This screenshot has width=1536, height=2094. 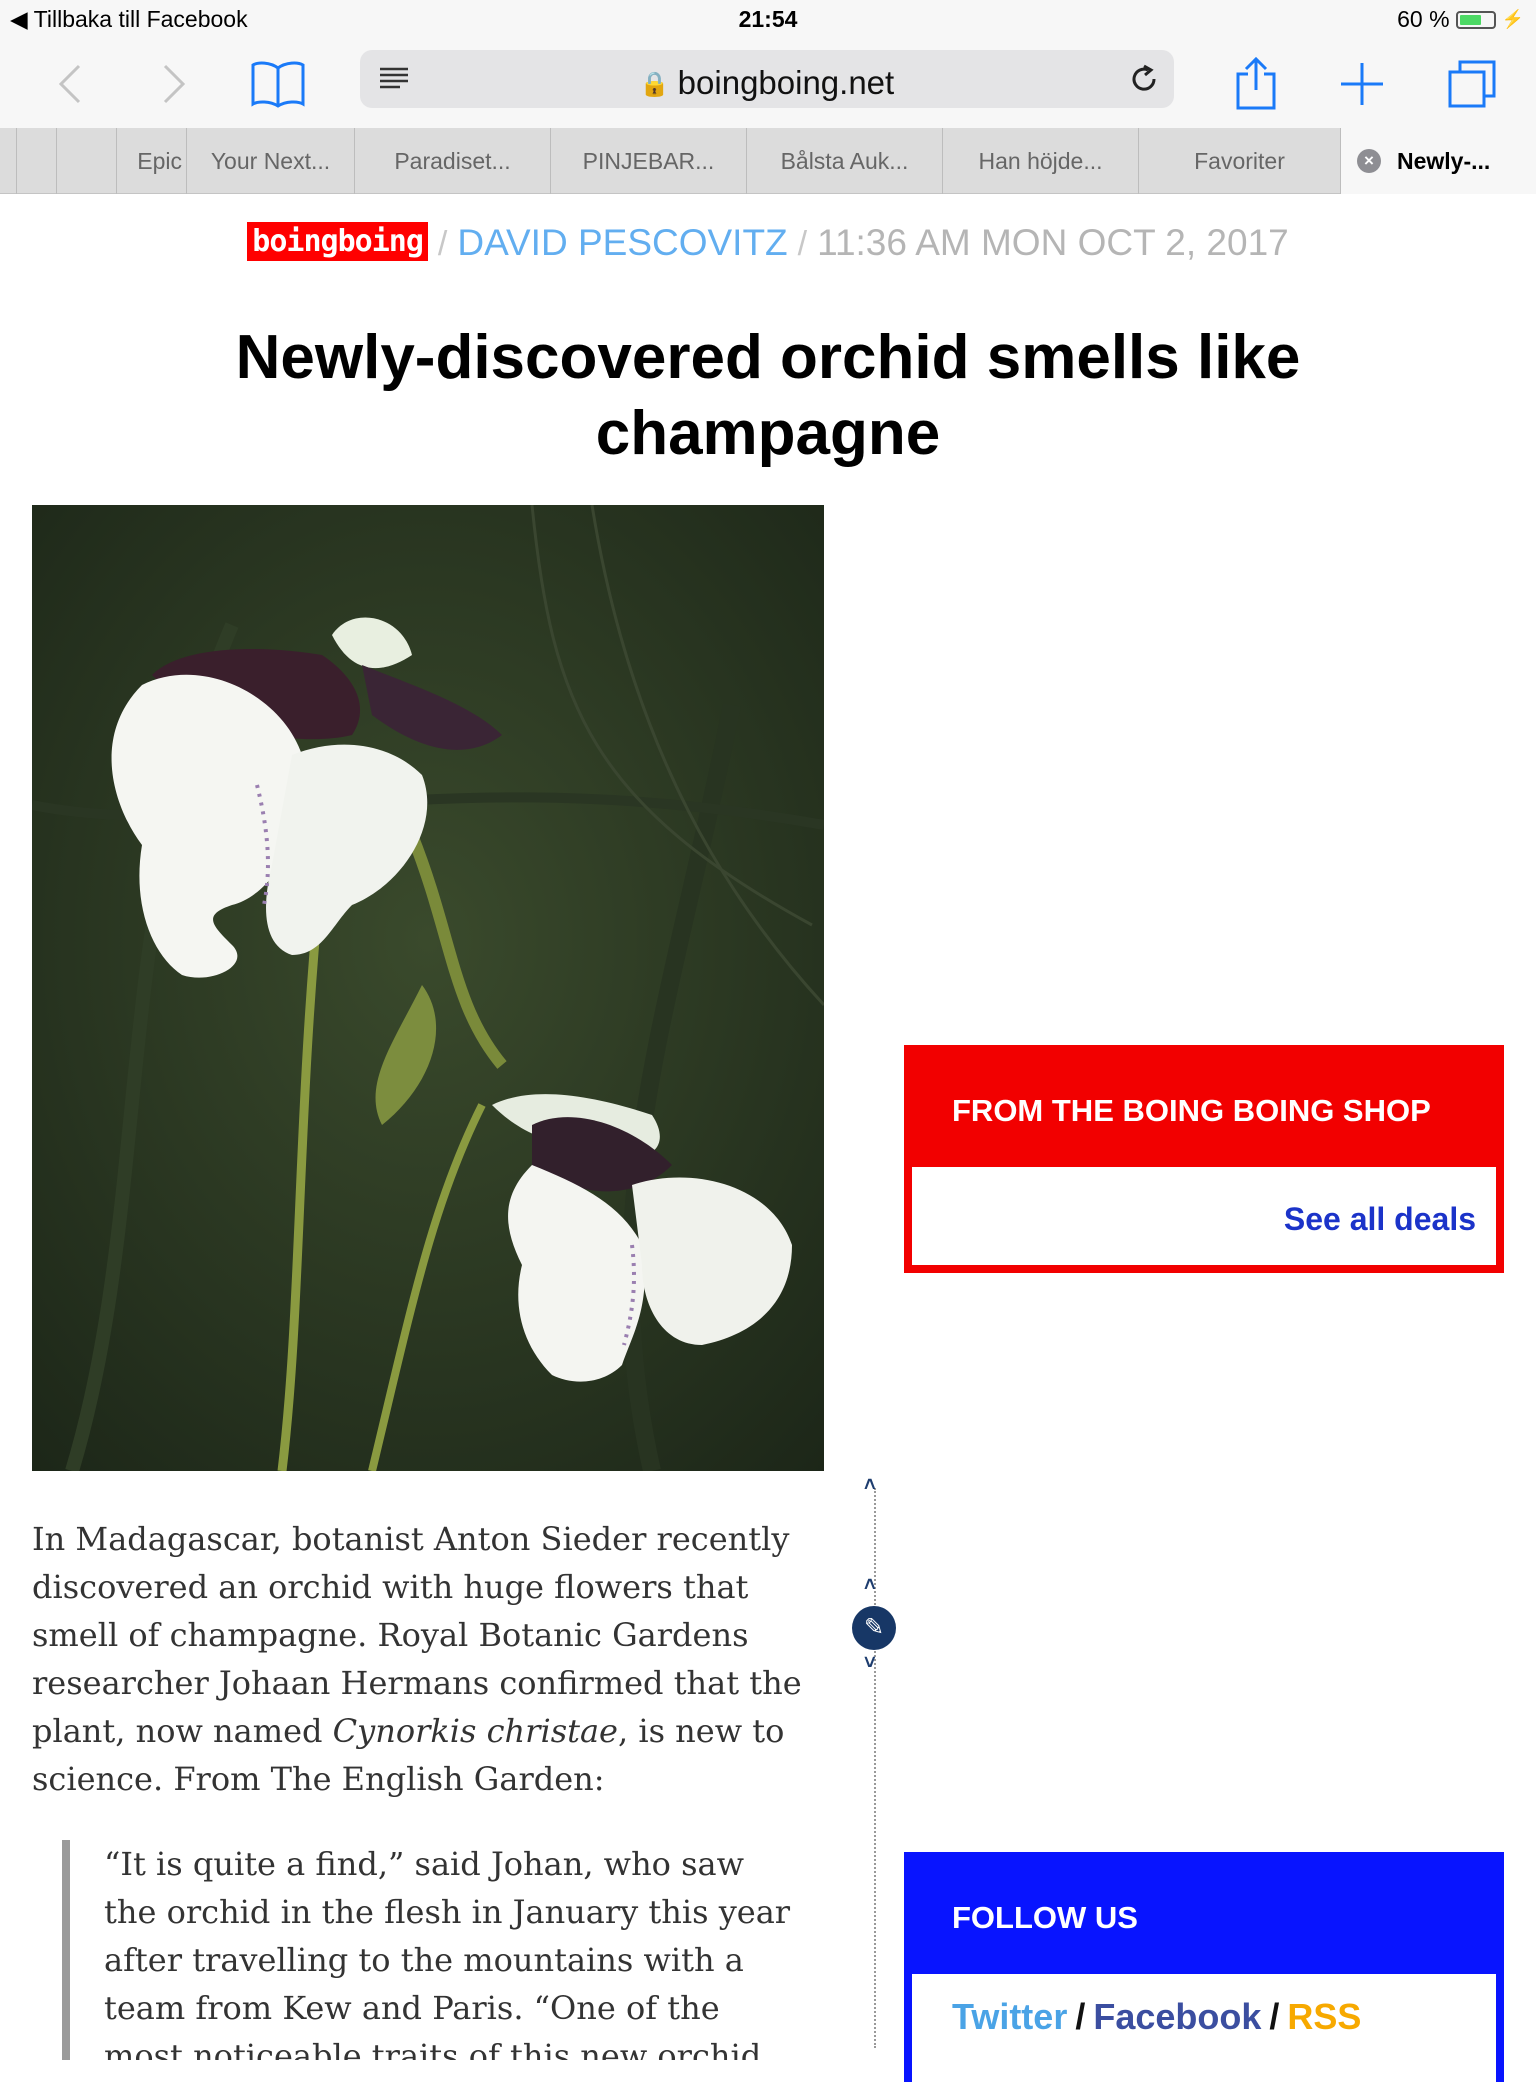 I want to click on tabs-icon, so click(x=1472, y=84).